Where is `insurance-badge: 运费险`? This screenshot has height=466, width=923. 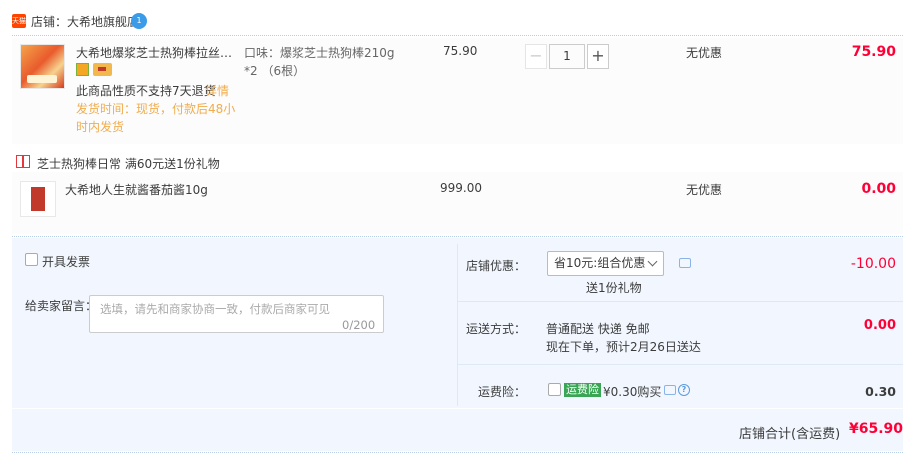 insurance-badge: 运费险 is located at coordinates (582, 390).